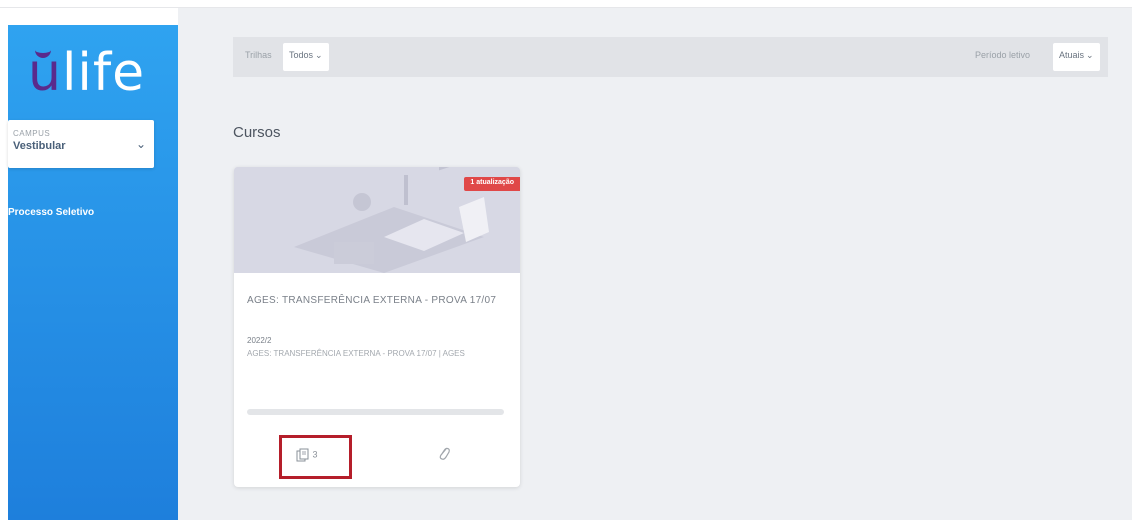  Describe the element at coordinates (315, 454) in the screenshot. I see `documents-count: 3` at that location.